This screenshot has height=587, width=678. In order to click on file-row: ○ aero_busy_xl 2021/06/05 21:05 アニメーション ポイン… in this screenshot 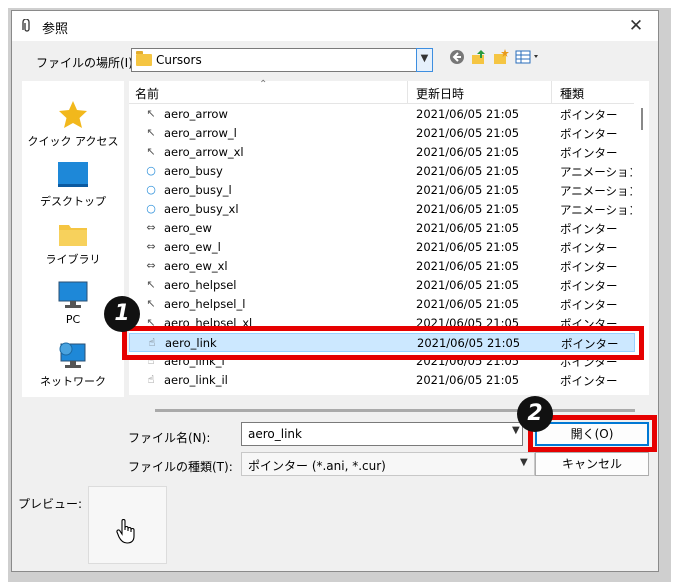, I will do `click(382, 209)`.